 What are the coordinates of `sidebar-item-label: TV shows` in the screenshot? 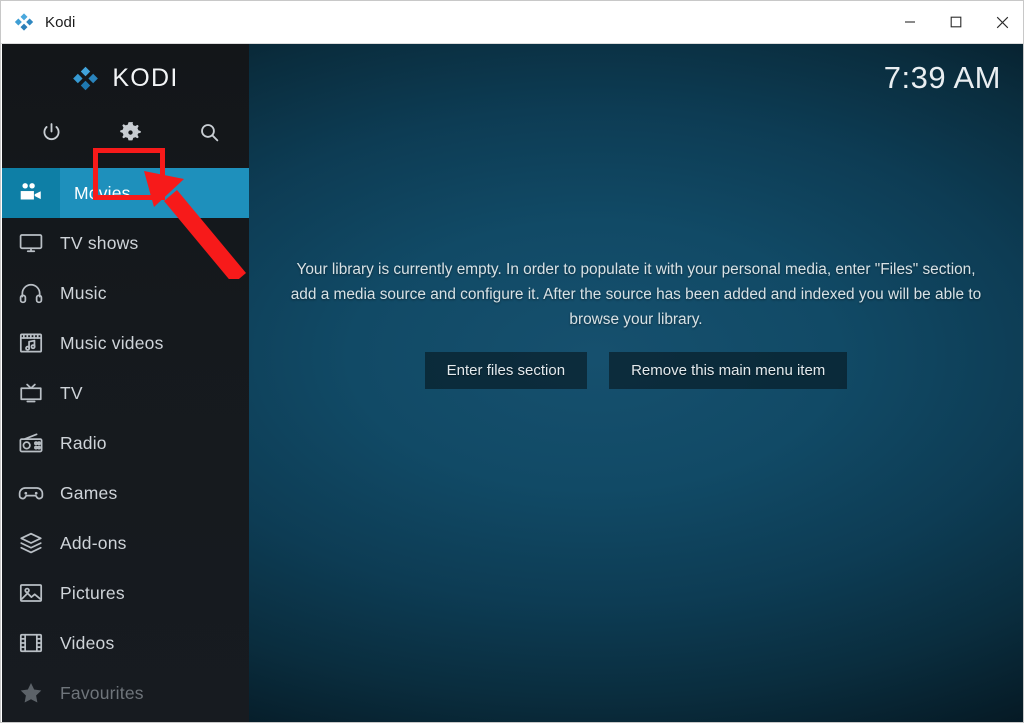 It's located at (99, 242).